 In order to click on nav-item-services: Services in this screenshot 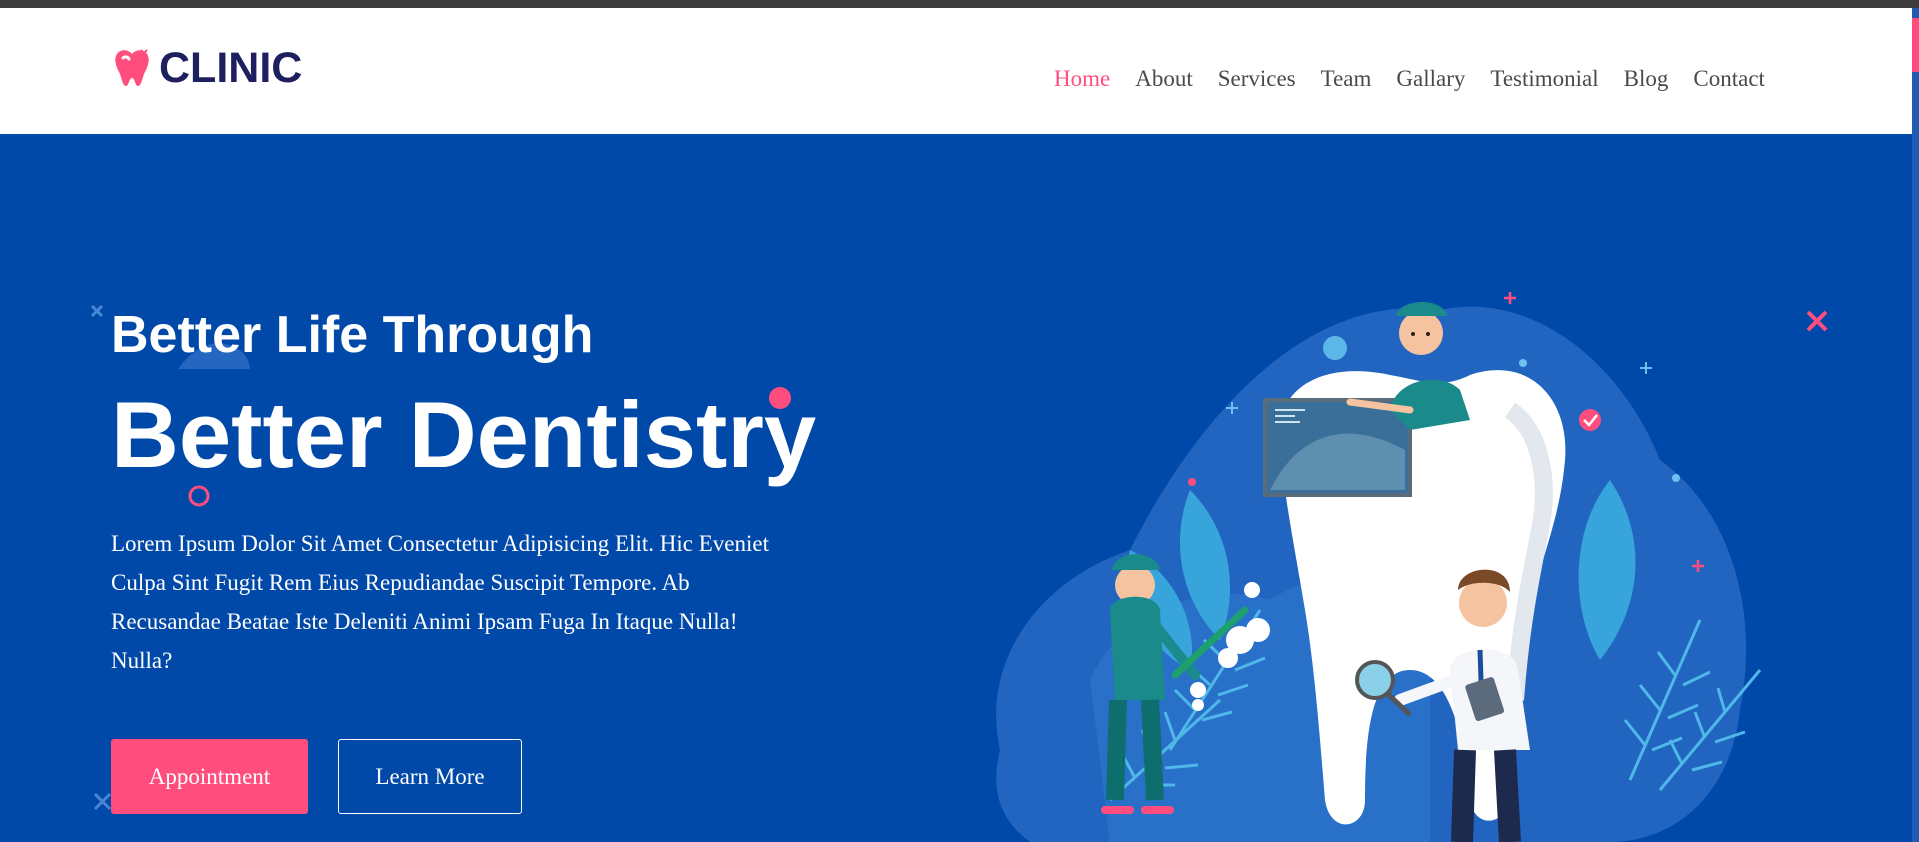, I will do `click(1257, 79)`.